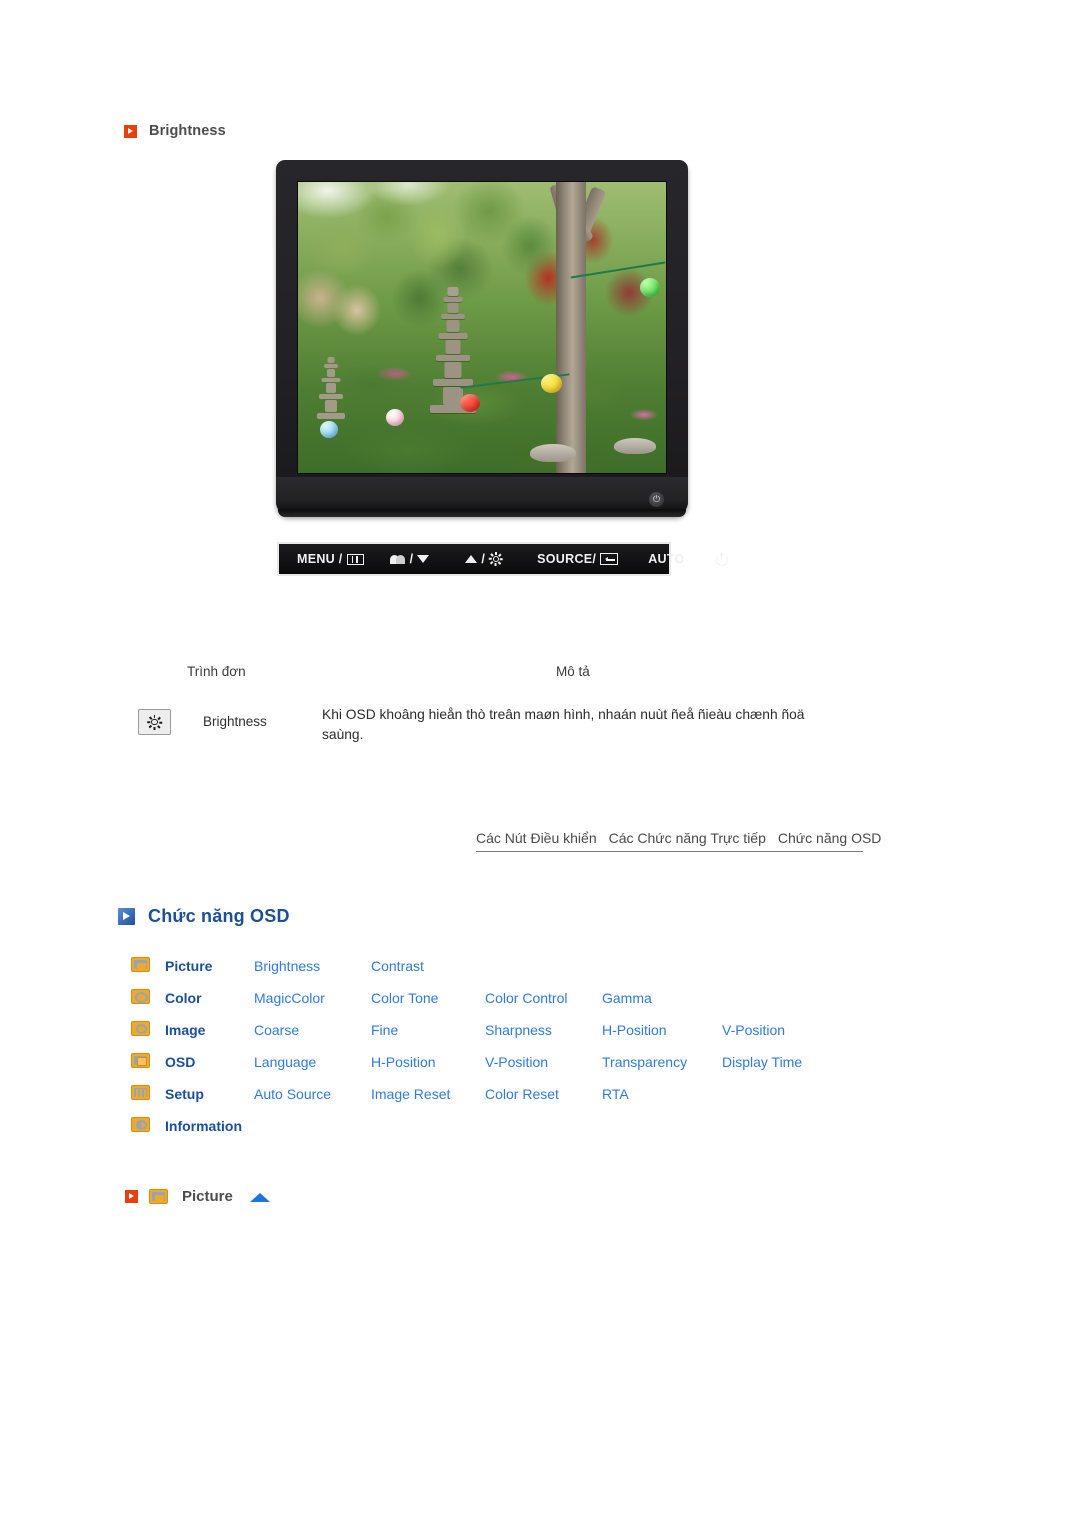 This screenshot has height=1527, width=1080. What do you see at coordinates (285, 1062) in the screenshot?
I see `osd-item-language: Language` at bounding box center [285, 1062].